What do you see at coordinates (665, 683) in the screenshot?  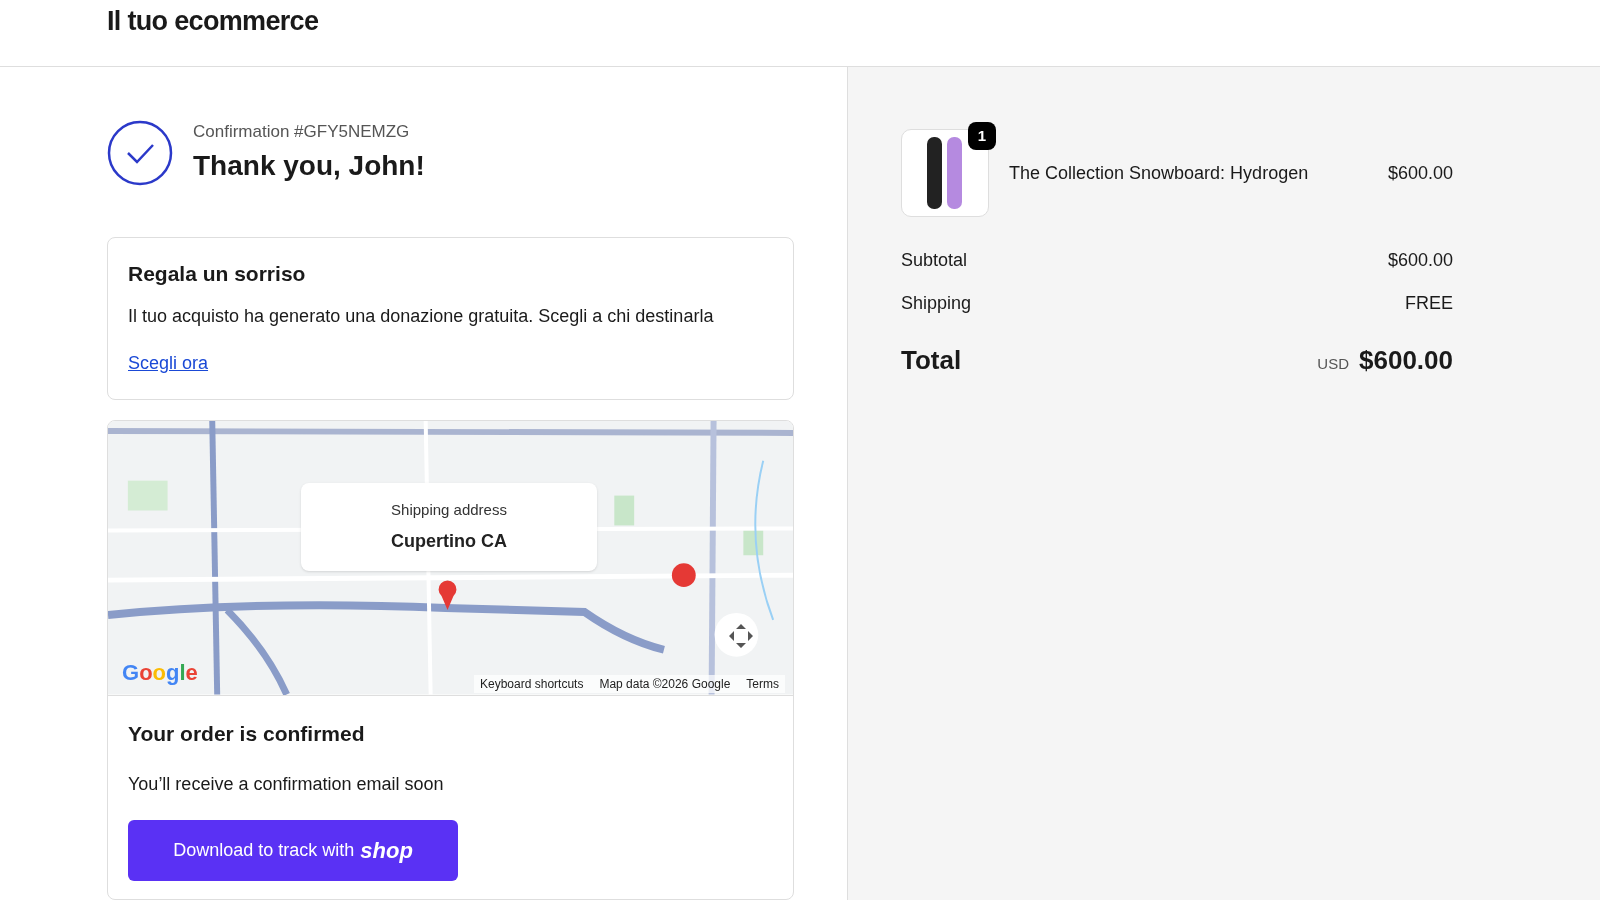 I see `map-footer-link: Map data ©2026 Google` at bounding box center [665, 683].